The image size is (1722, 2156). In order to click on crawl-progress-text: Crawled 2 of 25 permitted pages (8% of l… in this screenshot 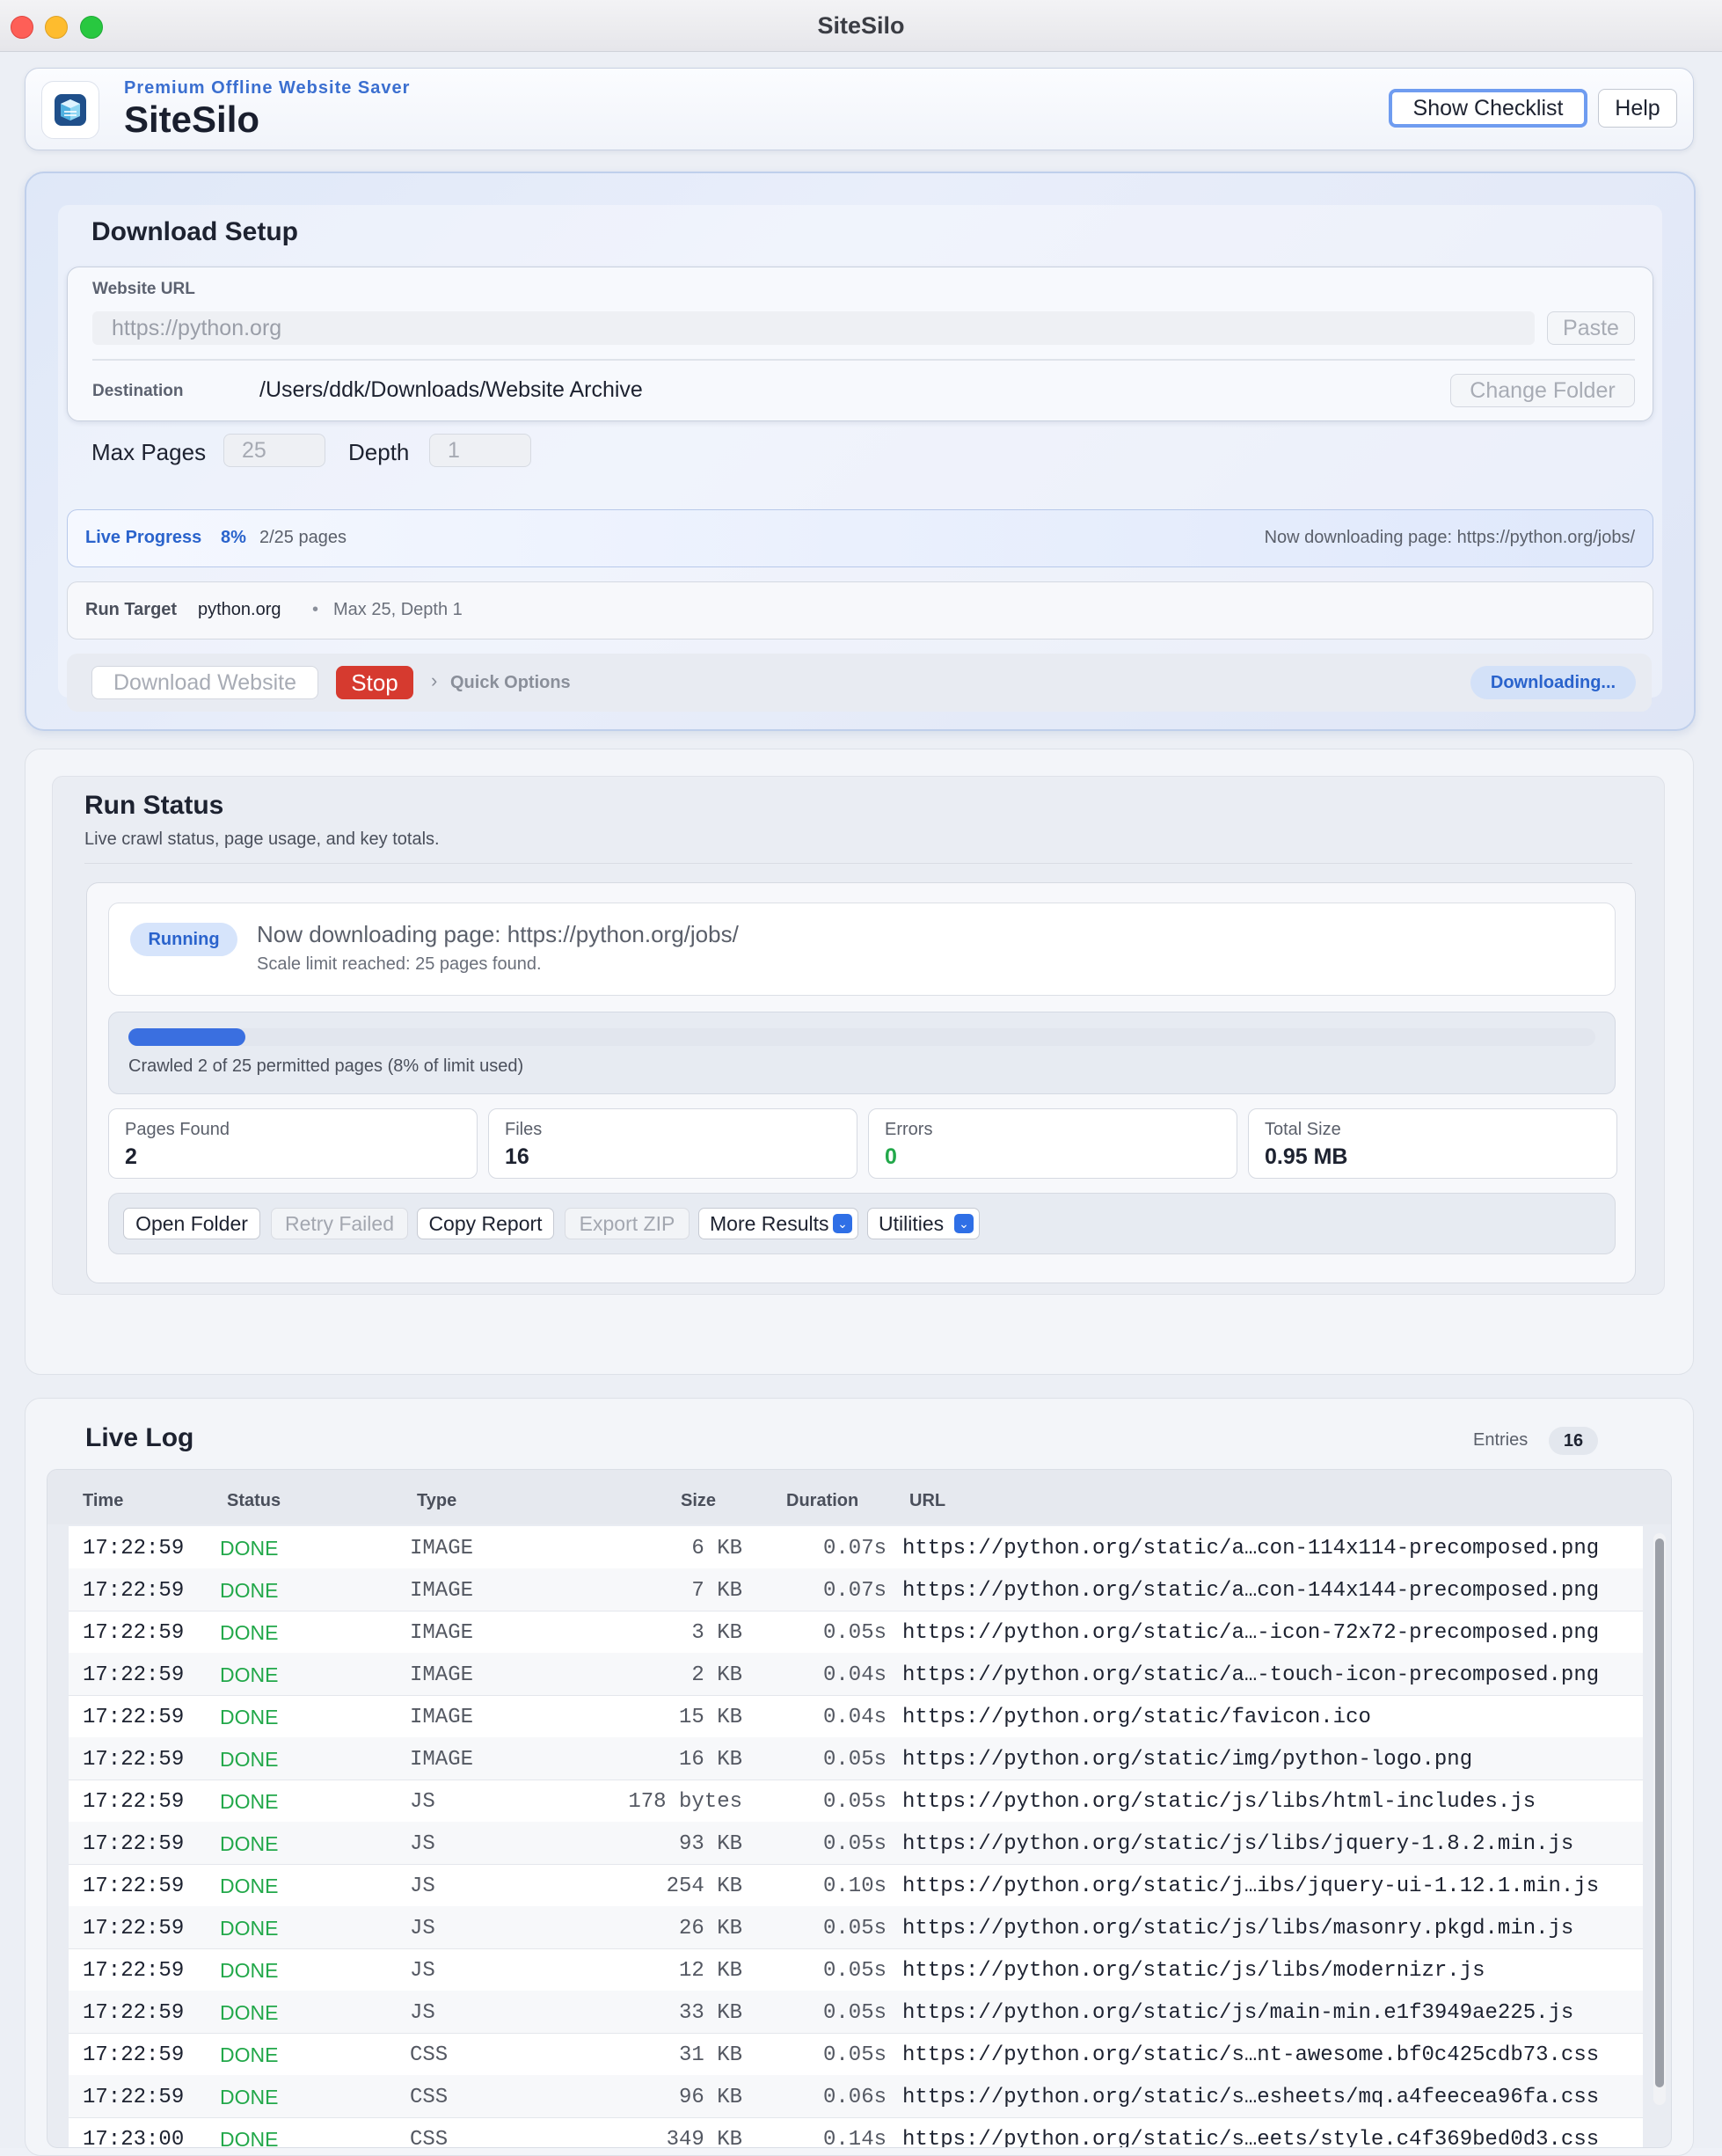, I will do `click(326, 1066)`.